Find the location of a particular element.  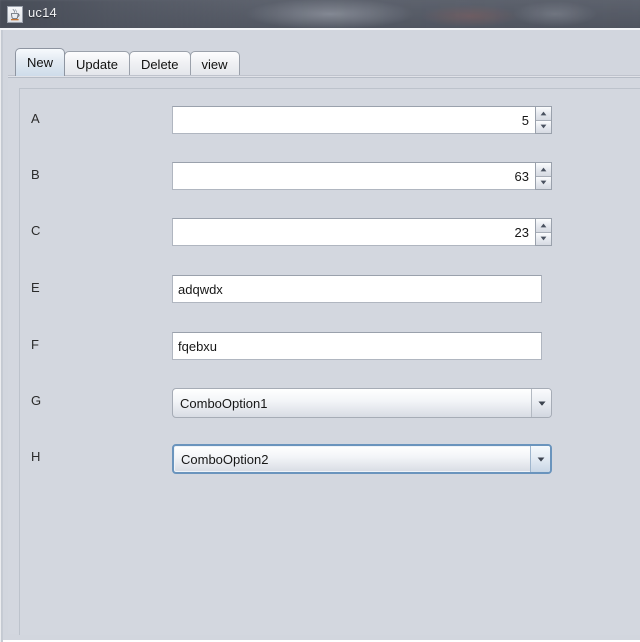

spinner-c: 23 is located at coordinates (362, 232).